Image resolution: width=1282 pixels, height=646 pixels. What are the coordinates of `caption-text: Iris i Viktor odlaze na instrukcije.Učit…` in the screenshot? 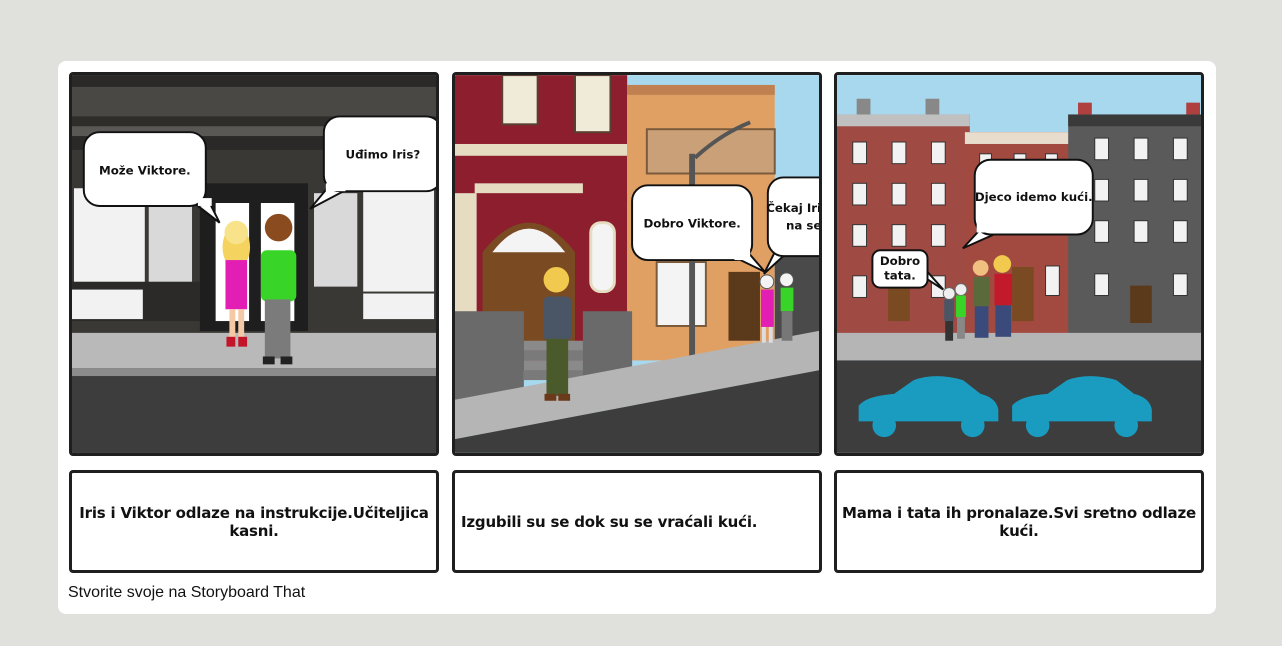 It's located at (254, 521).